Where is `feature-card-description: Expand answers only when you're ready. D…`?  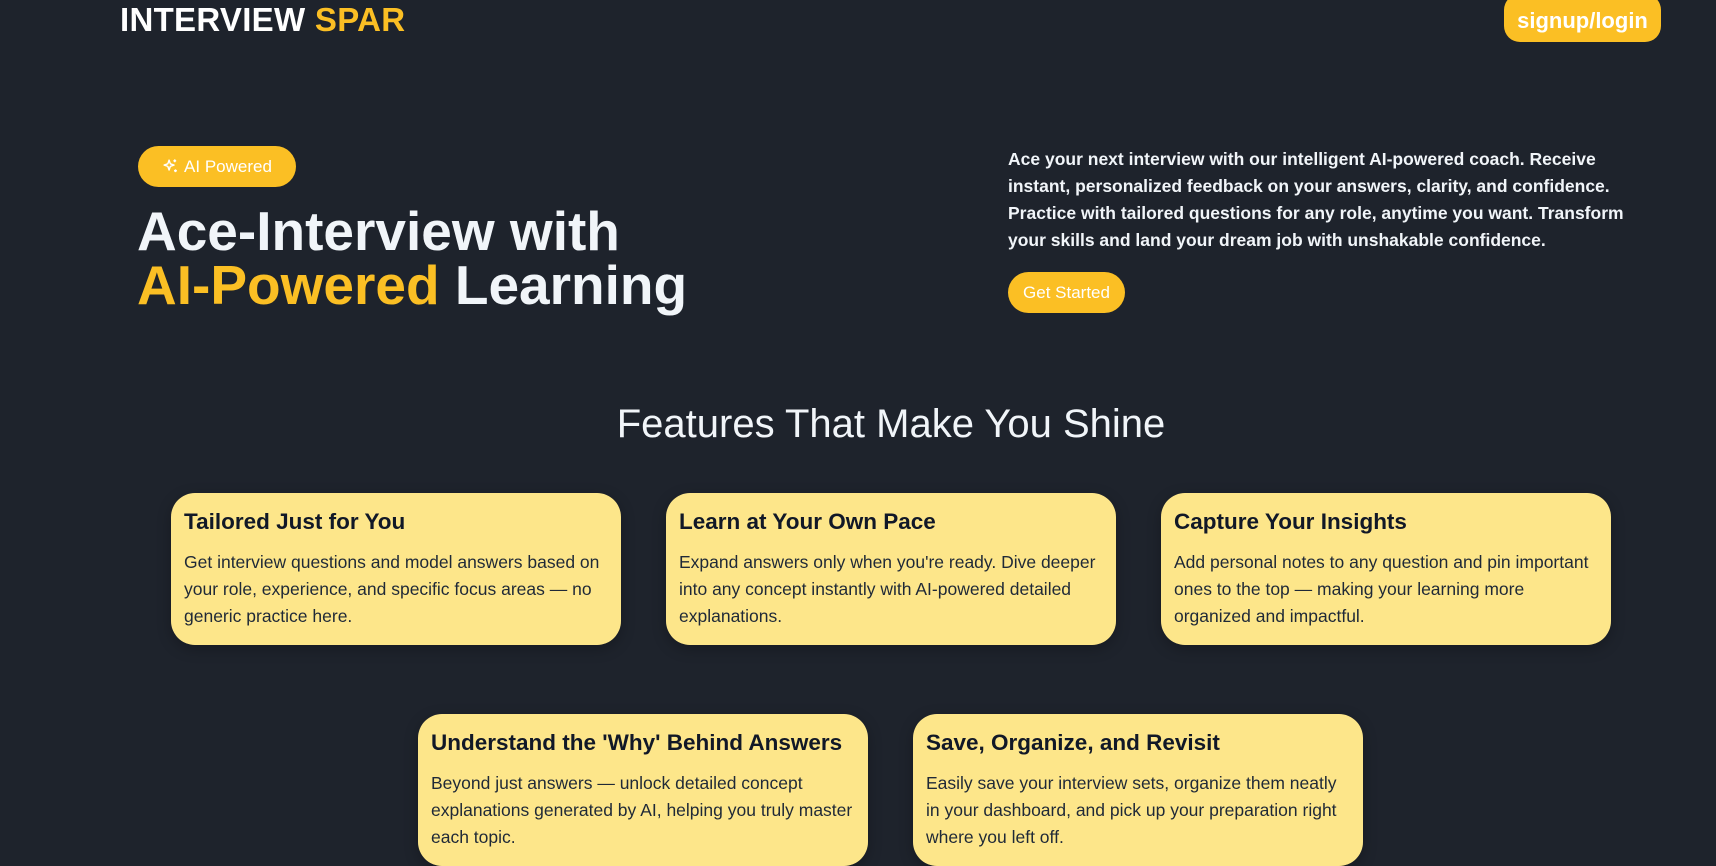 feature-card-description: Expand answers only when you're ready. D… is located at coordinates (887, 589).